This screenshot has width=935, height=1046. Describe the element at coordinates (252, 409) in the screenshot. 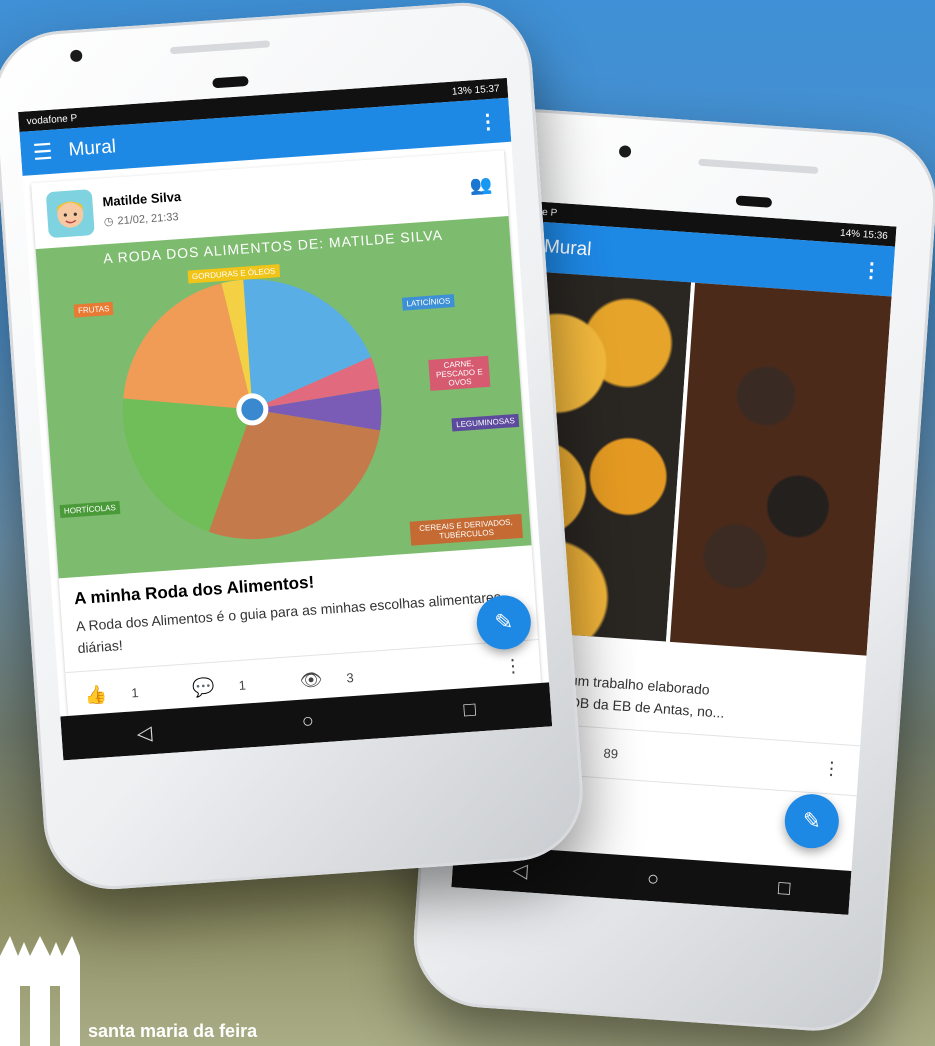

I see `food-wheel` at that location.